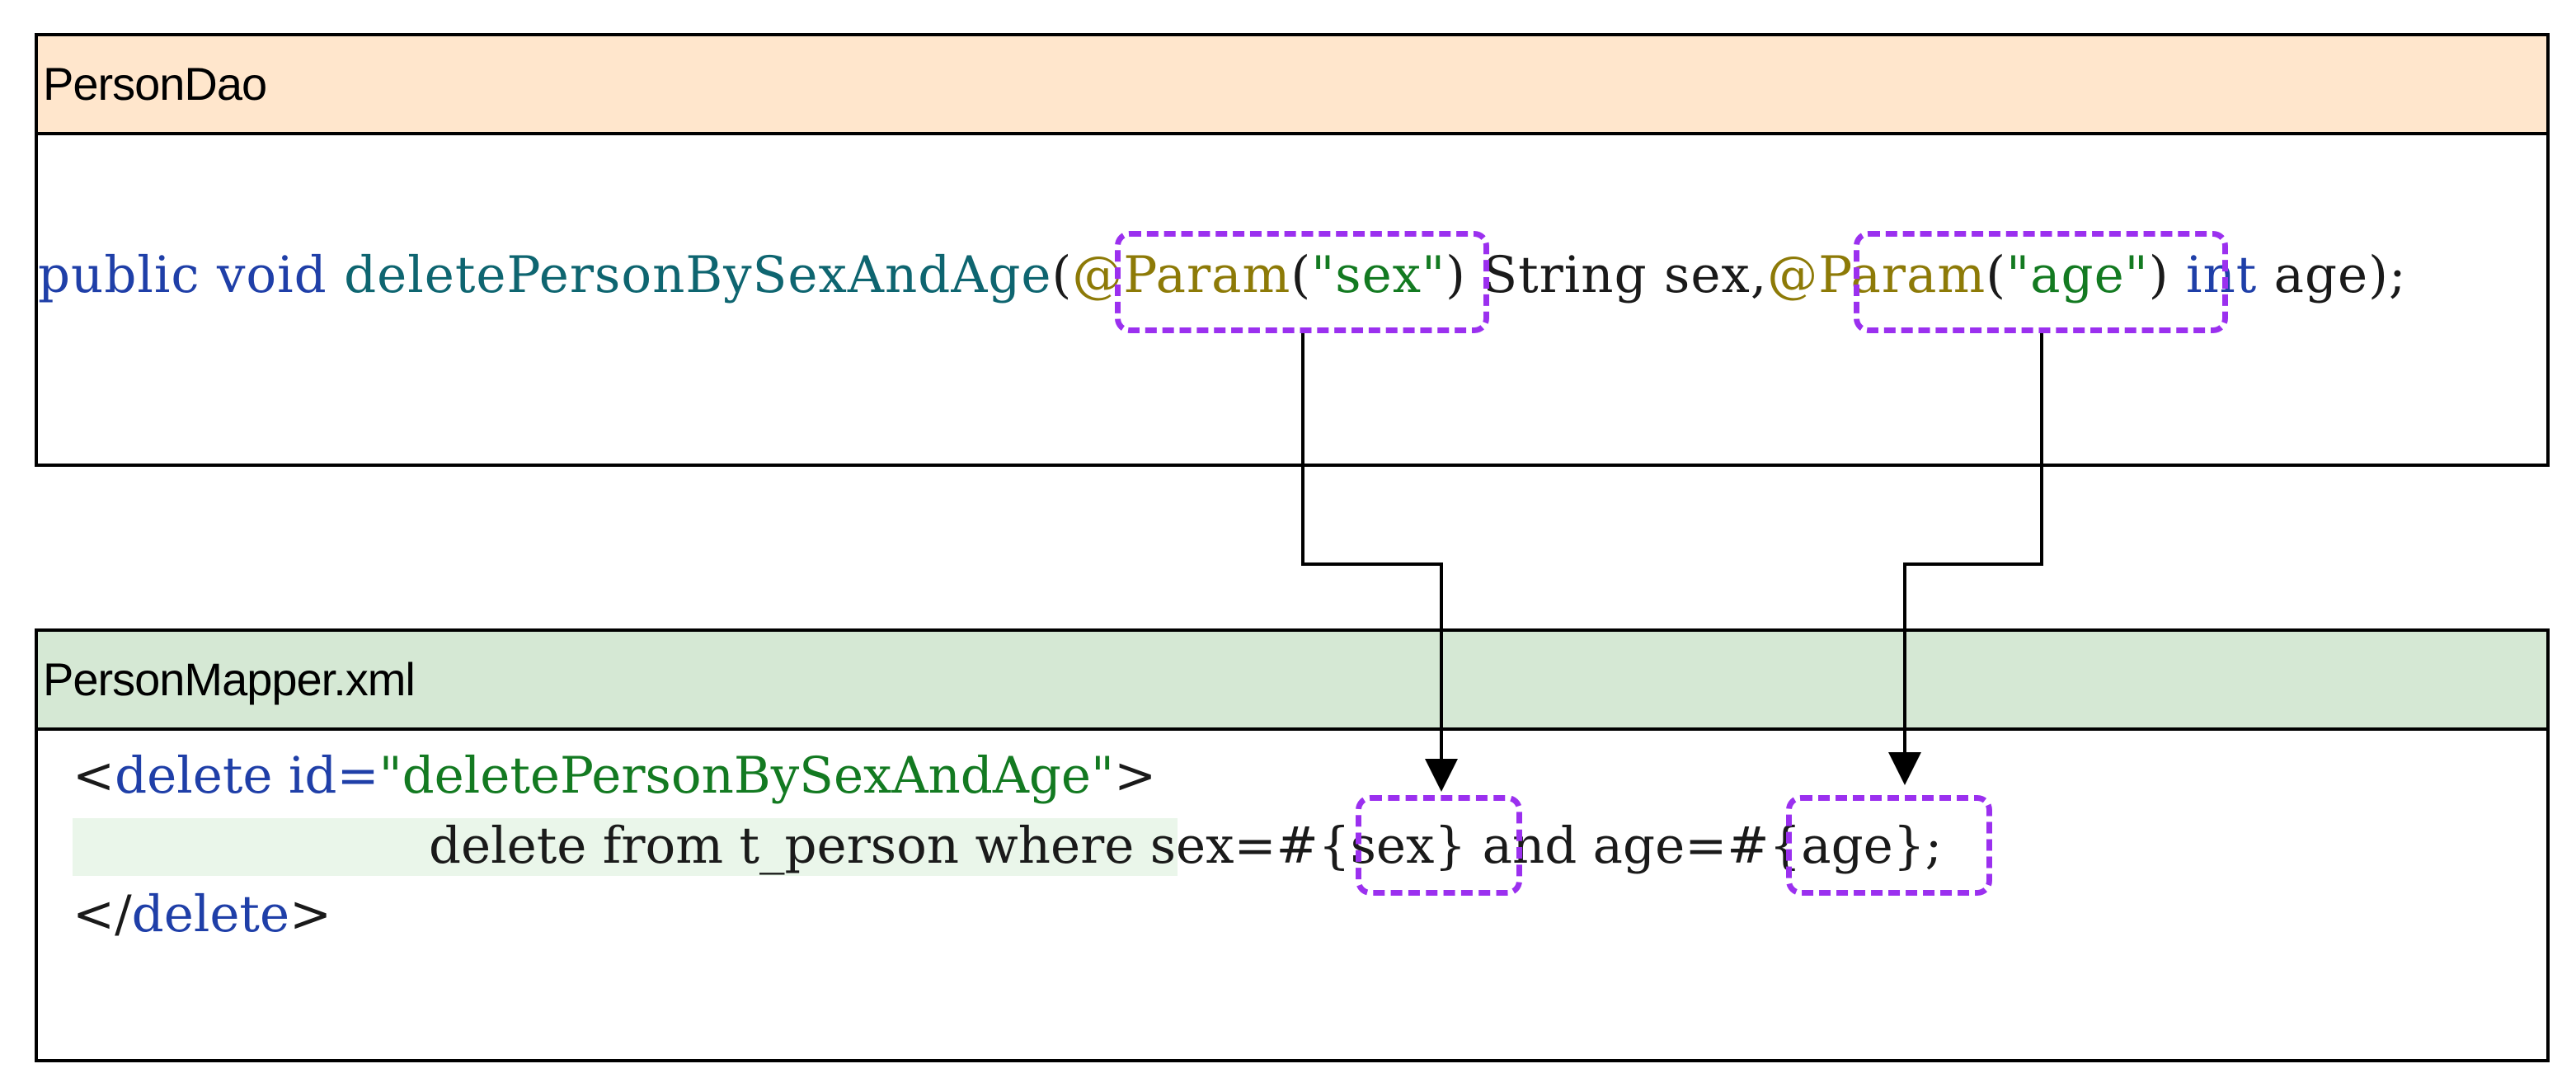 The height and width of the screenshot is (1092, 2576). I want to click on connector-arrows, so click(1672, 562).